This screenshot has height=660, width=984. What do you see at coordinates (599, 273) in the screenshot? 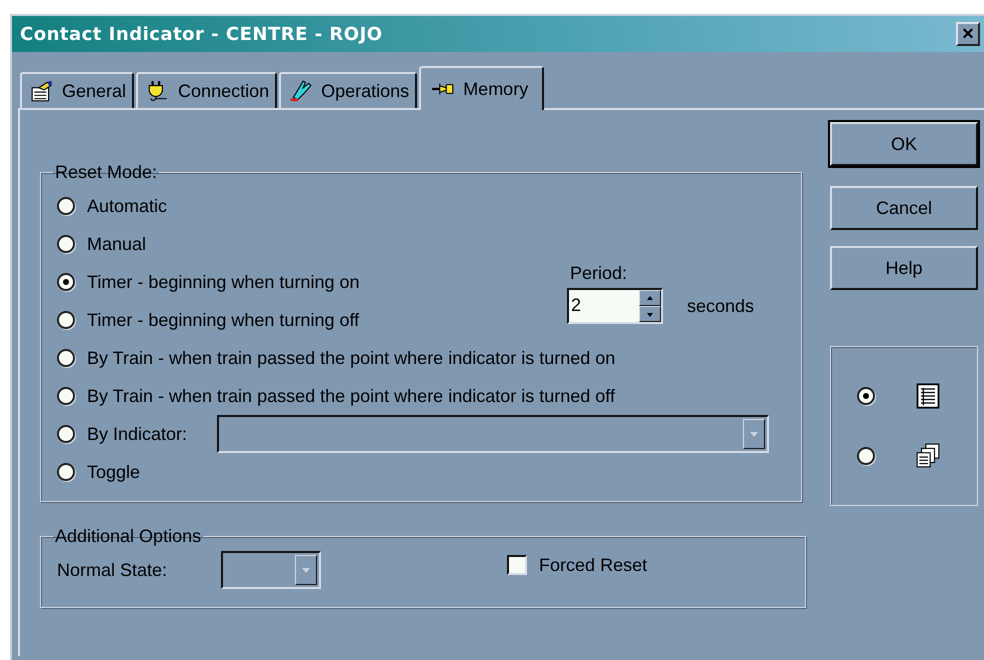
I see `period-label: Period:` at bounding box center [599, 273].